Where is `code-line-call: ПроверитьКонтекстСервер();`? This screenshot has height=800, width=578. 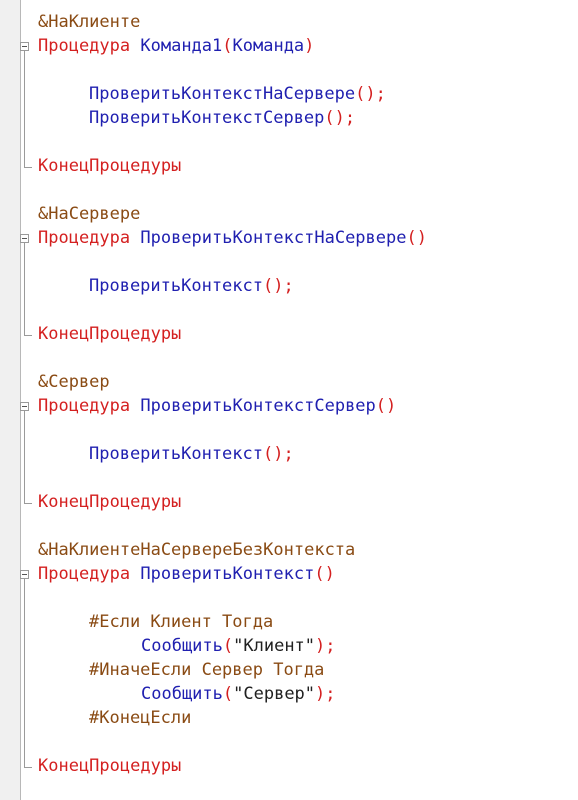 code-line-call: ПроверитьКонтекстСервер(); is located at coordinates (222, 118).